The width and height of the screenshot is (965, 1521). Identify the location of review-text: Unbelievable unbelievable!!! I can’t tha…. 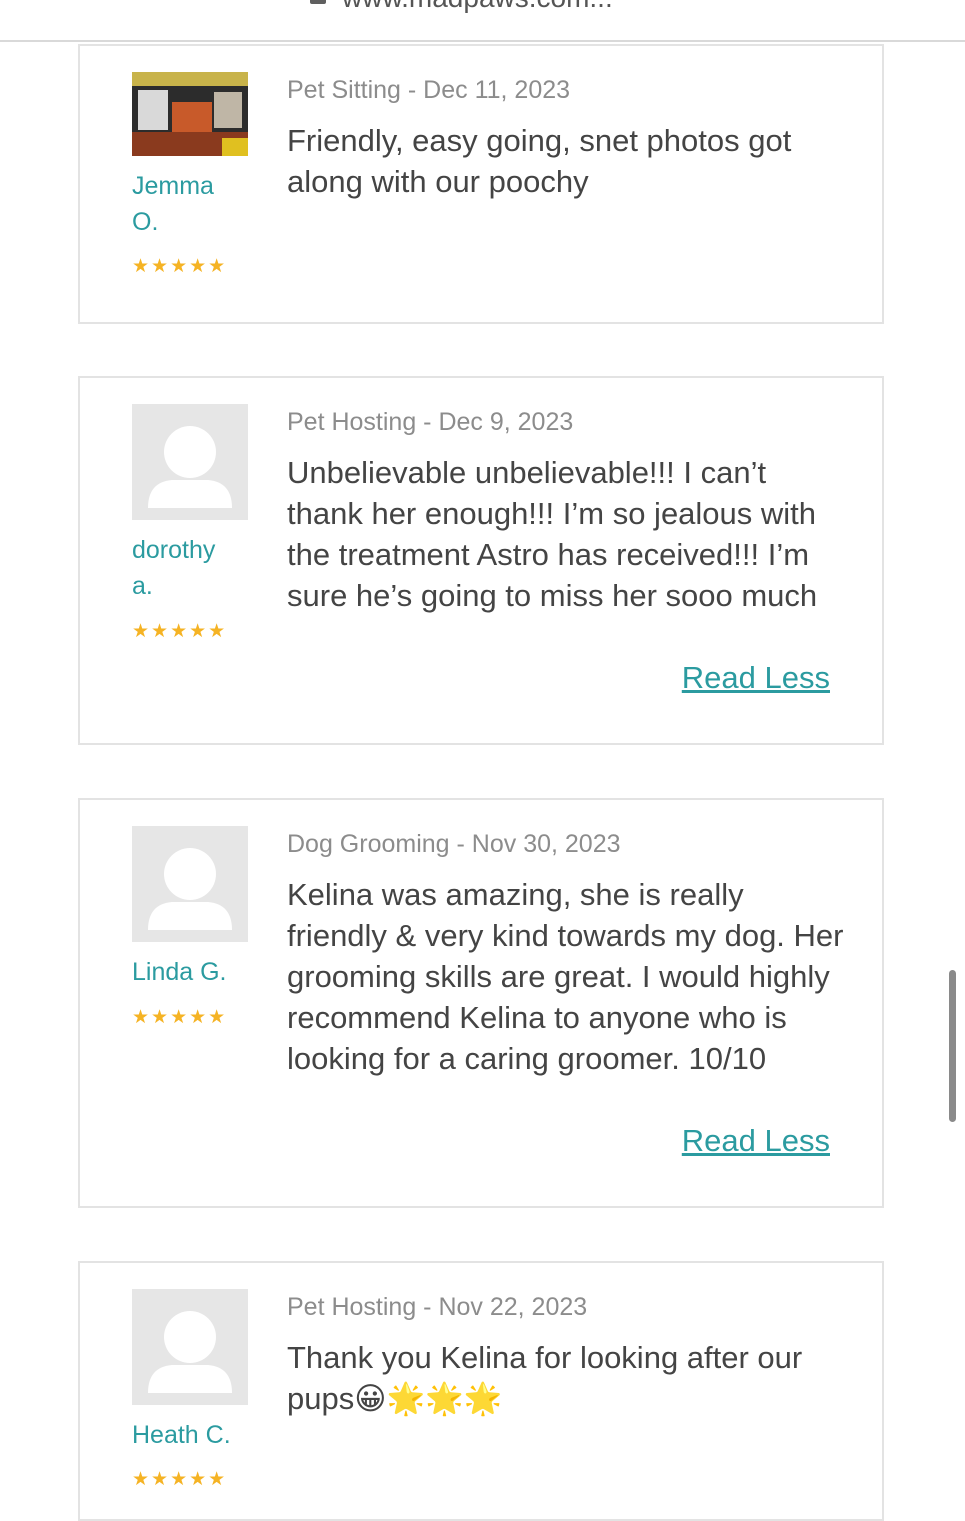
(552, 534).